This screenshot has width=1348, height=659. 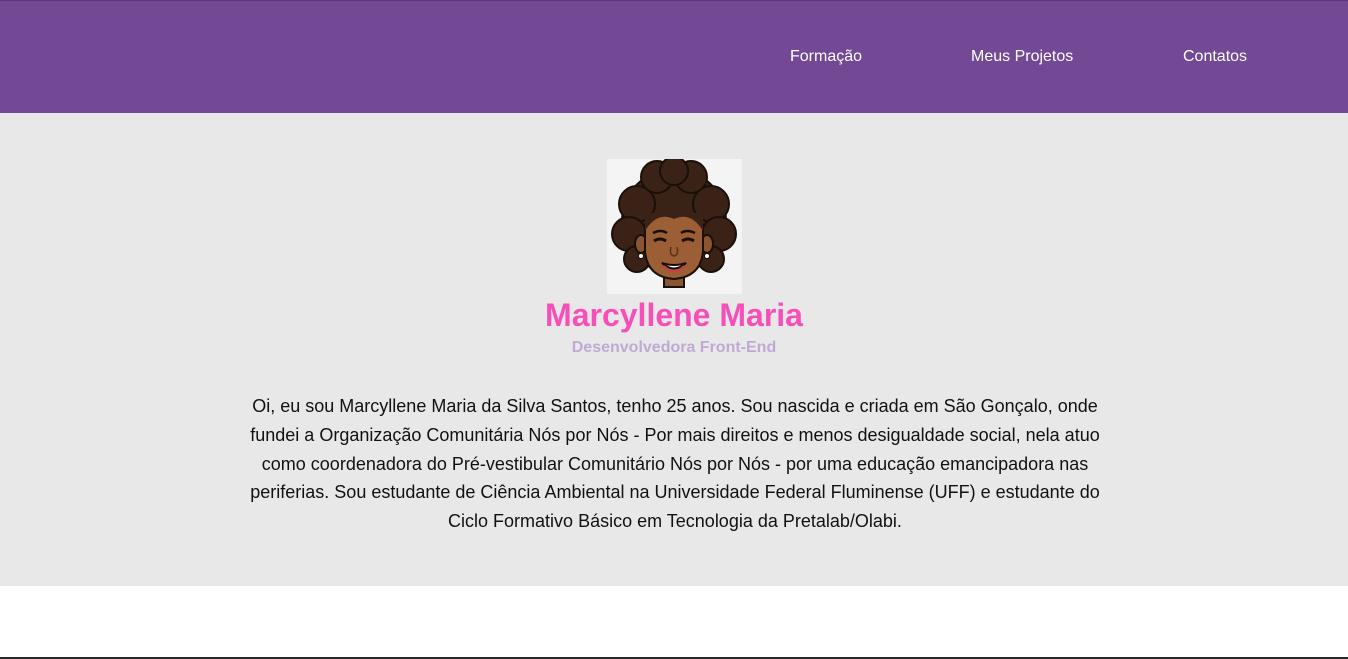 I want to click on main-nav: Formação Meus Projetos Contatos, so click(x=674, y=58).